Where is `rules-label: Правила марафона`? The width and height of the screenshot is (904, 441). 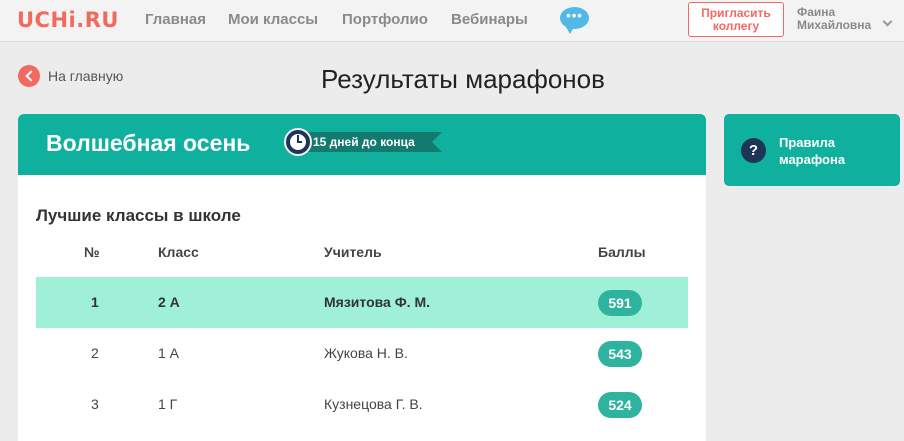
rules-label: Правила марафона is located at coordinates (834, 151).